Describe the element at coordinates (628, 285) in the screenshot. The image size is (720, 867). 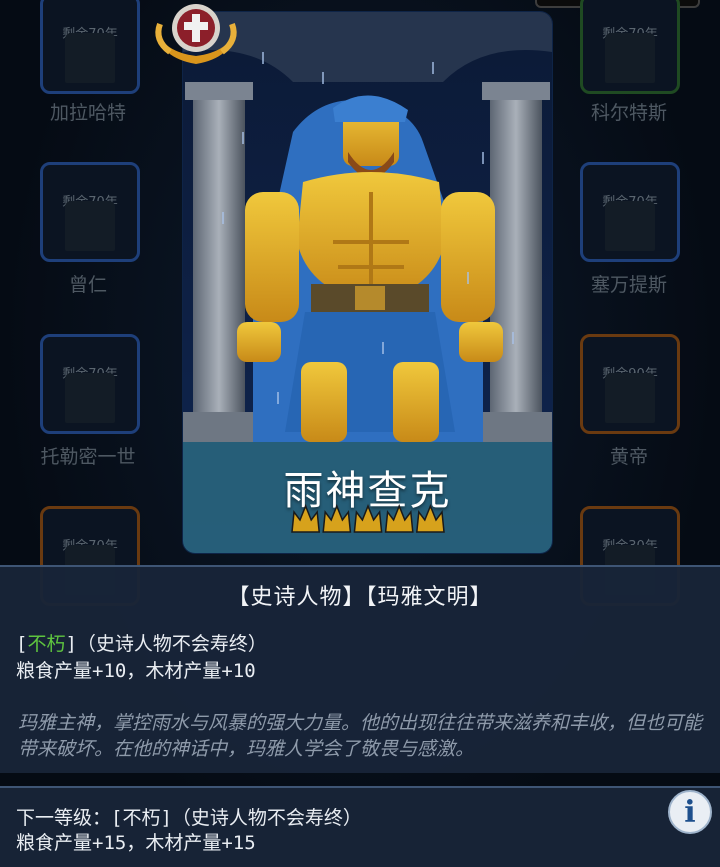
I see `bg-character-name: 塞万提斯` at that location.